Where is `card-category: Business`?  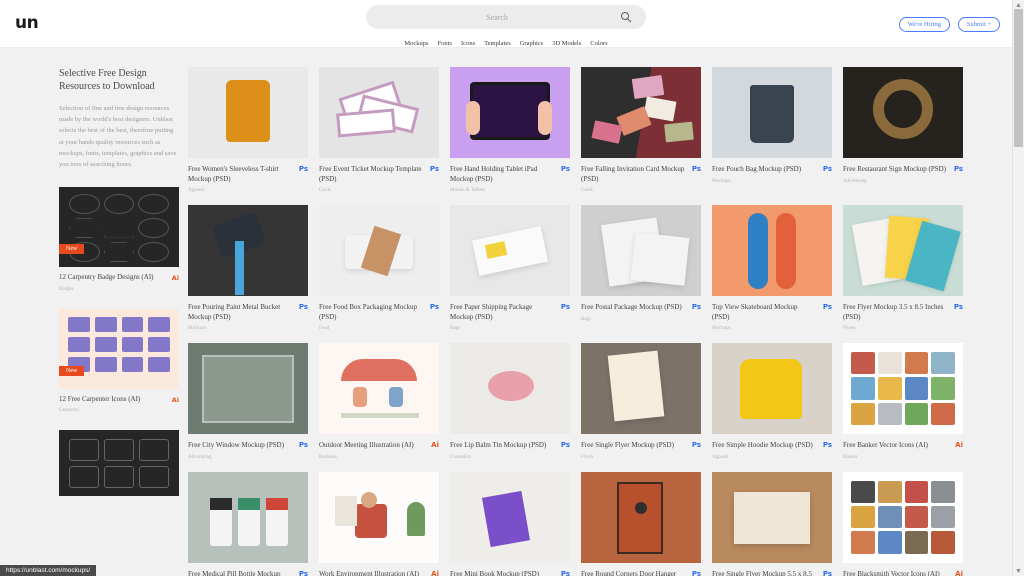
card-category: Business is located at coordinates (328, 457).